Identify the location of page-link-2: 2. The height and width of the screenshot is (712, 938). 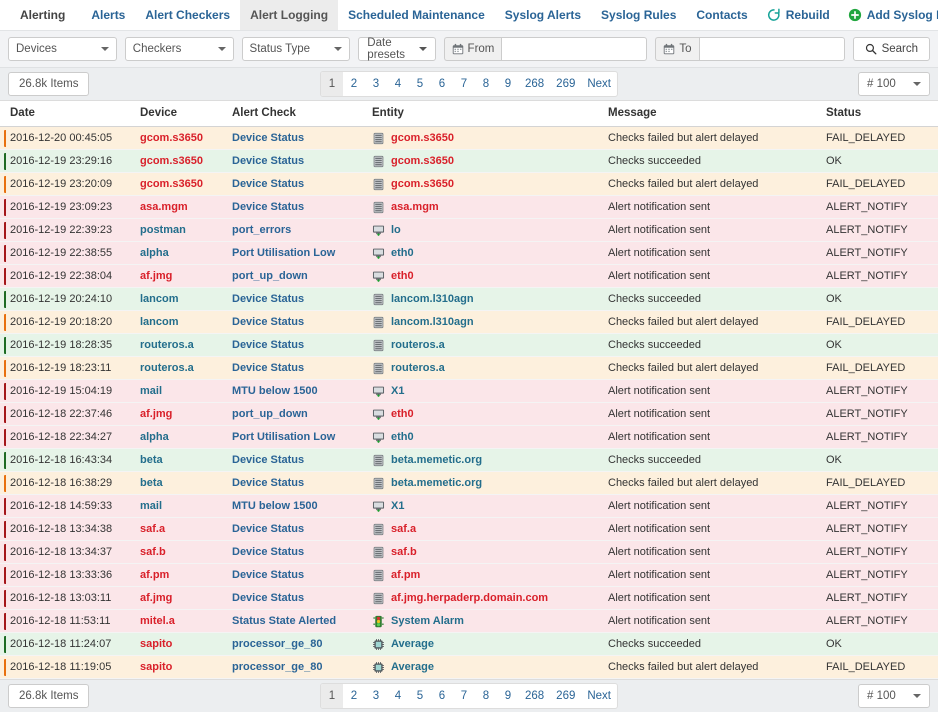
(354, 696).